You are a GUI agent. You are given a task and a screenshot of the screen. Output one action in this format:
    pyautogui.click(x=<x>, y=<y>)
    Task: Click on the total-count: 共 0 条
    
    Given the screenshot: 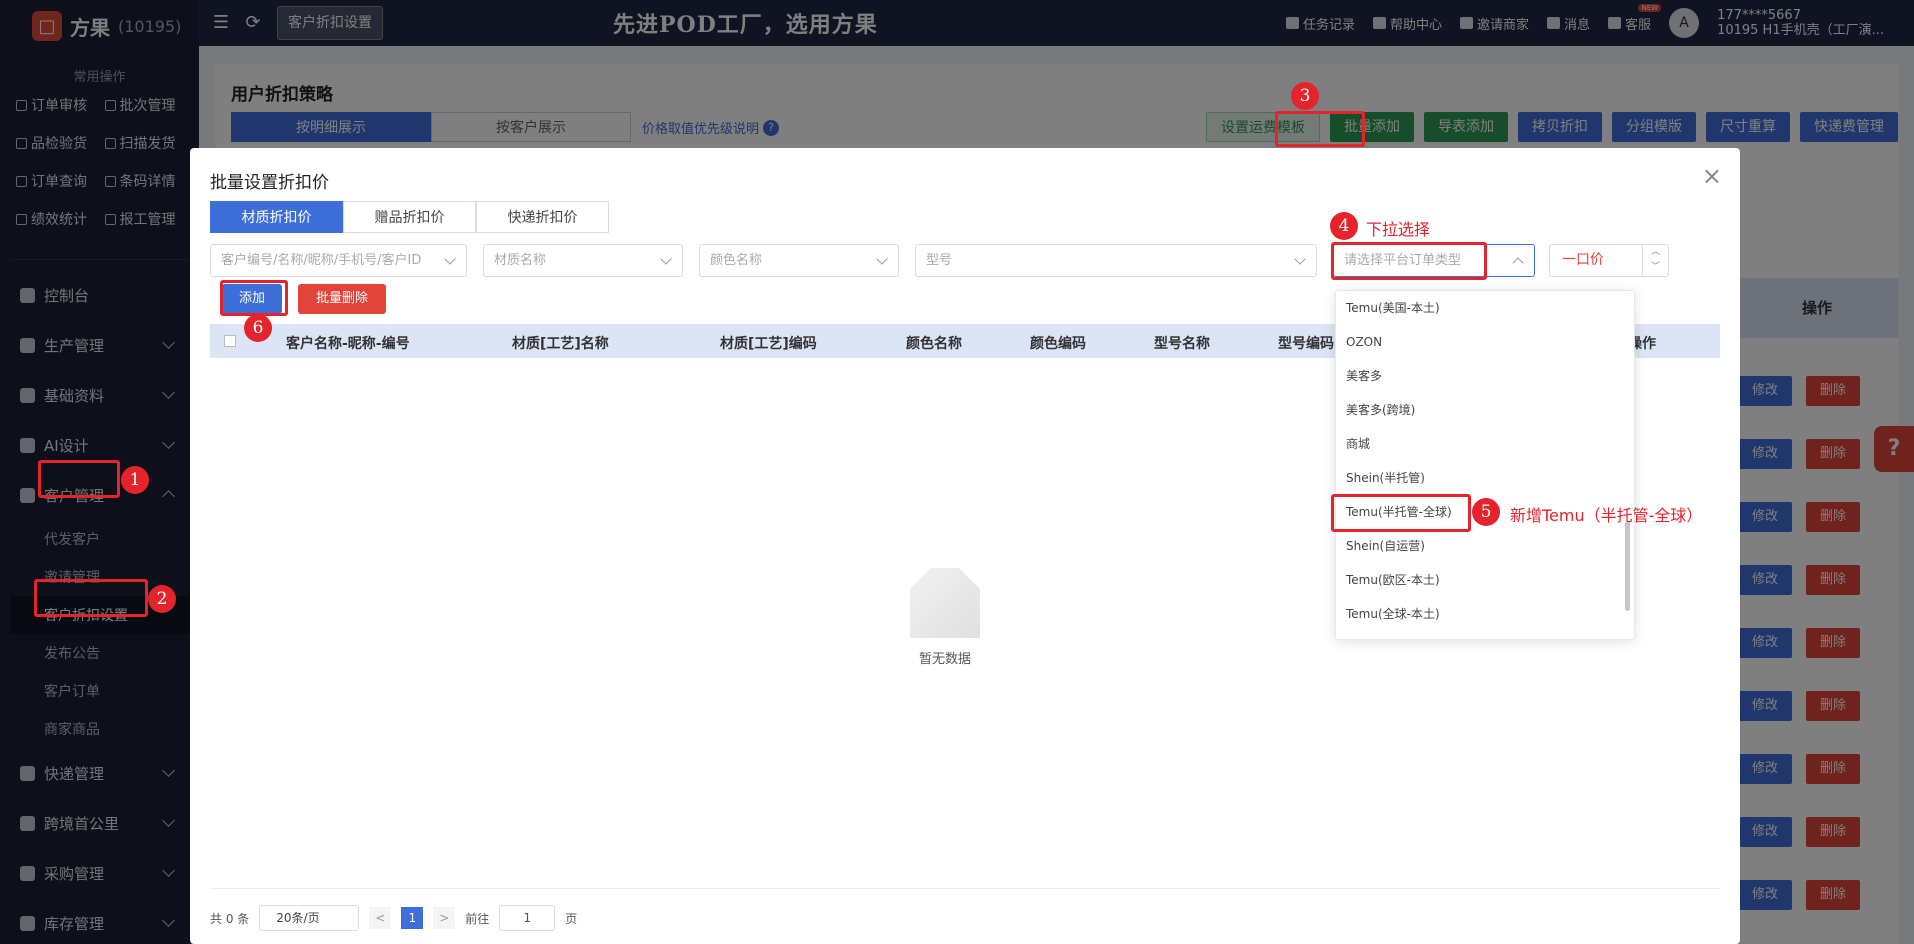 What is the action you would take?
    pyautogui.click(x=230, y=918)
    